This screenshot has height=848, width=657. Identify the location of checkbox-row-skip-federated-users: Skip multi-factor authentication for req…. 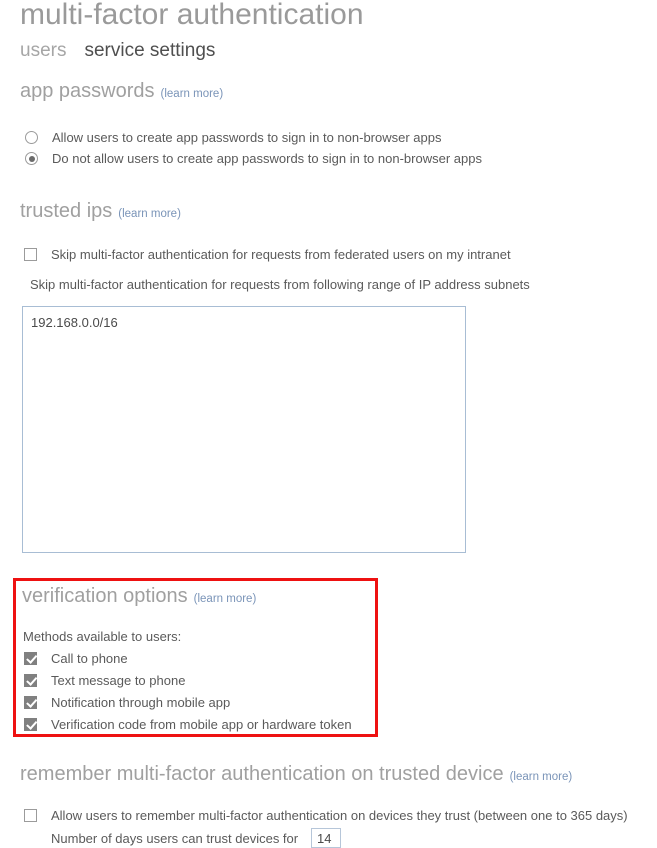
(267, 255).